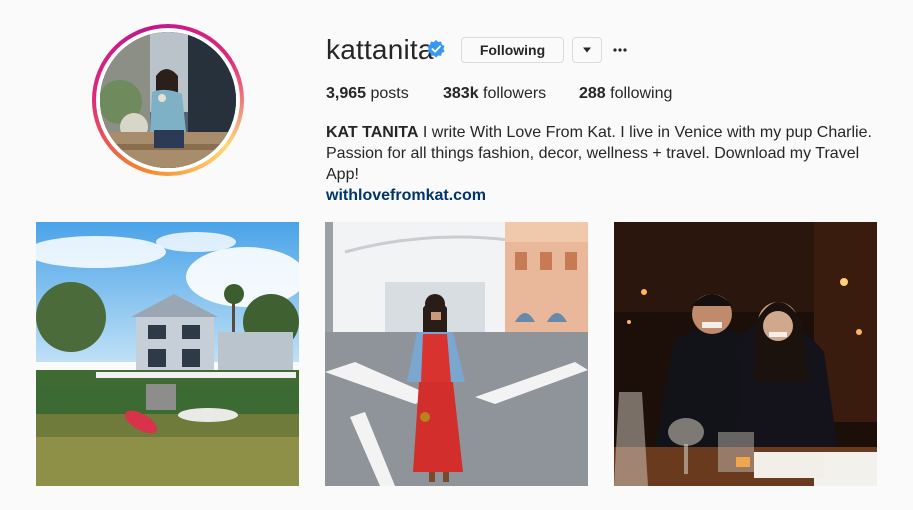 The height and width of the screenshot is (510, 913). I want to click on avatar-photo, so click(168, 100).